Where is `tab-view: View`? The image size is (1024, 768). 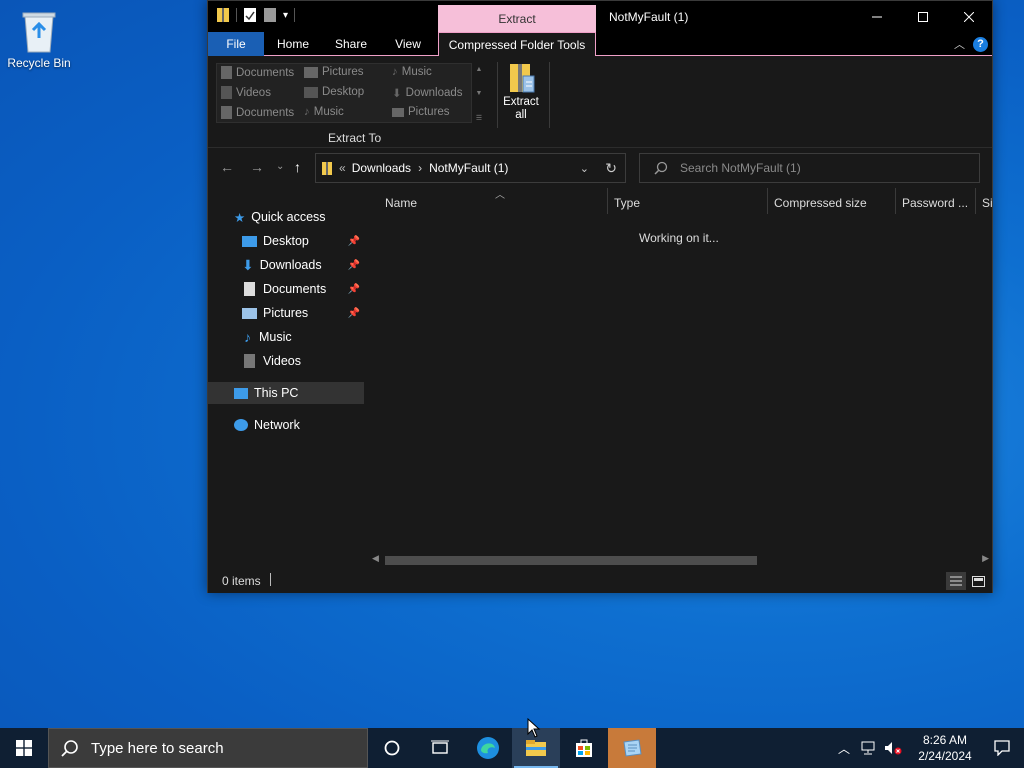
tab-view: View is located at coordinates (408, 44).